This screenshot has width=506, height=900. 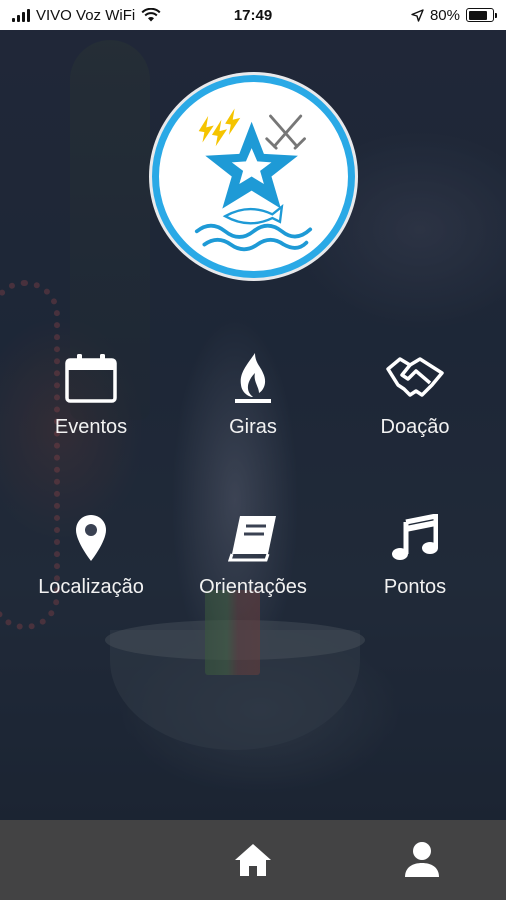 I want to click on menu-orientacoes: Orientações, so click(x=253, y=554).